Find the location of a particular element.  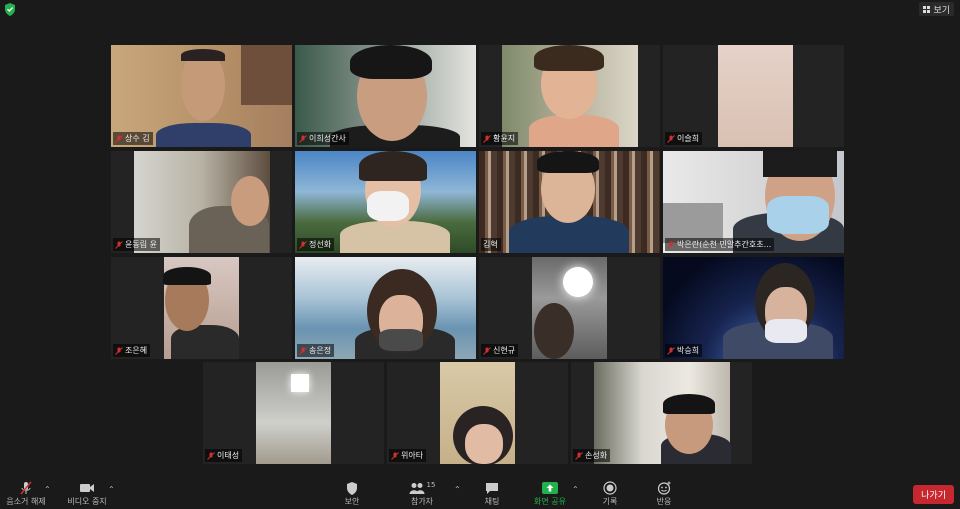

participant-name-tag: 신현규 is located at coordinates (500, 350).